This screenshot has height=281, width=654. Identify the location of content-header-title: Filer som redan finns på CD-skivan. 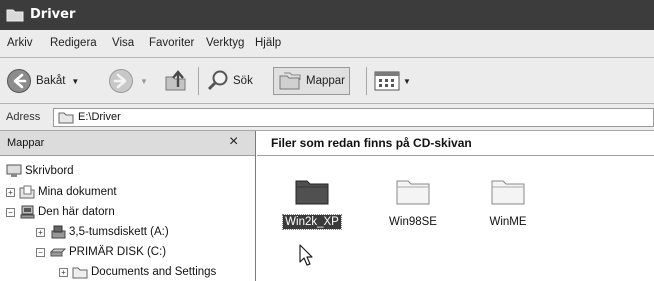
(371, 143).